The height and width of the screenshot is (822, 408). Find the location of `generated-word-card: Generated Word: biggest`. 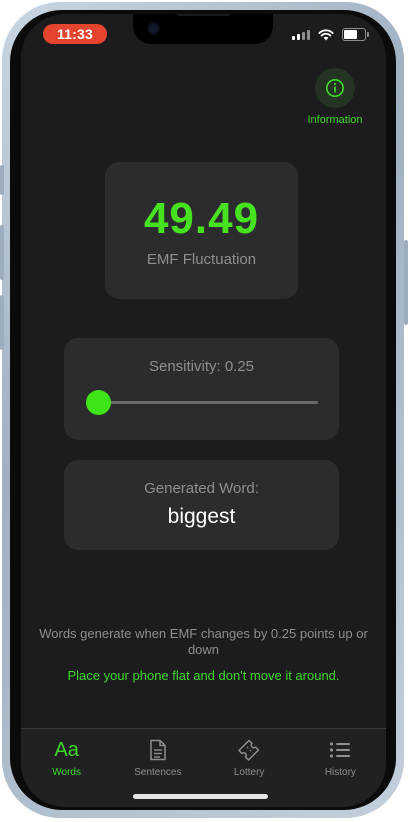

generated-word-card: Generated Word: biggest is located at coordinates (201, 505).